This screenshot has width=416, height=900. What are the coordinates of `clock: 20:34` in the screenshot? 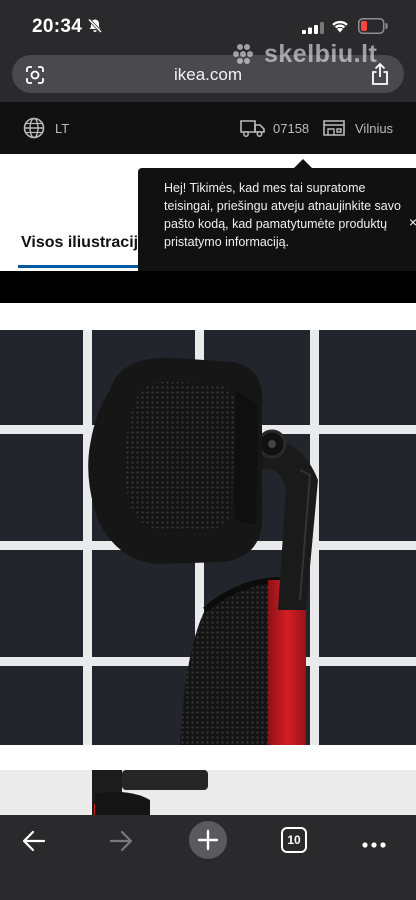 It's located at (57, 26).